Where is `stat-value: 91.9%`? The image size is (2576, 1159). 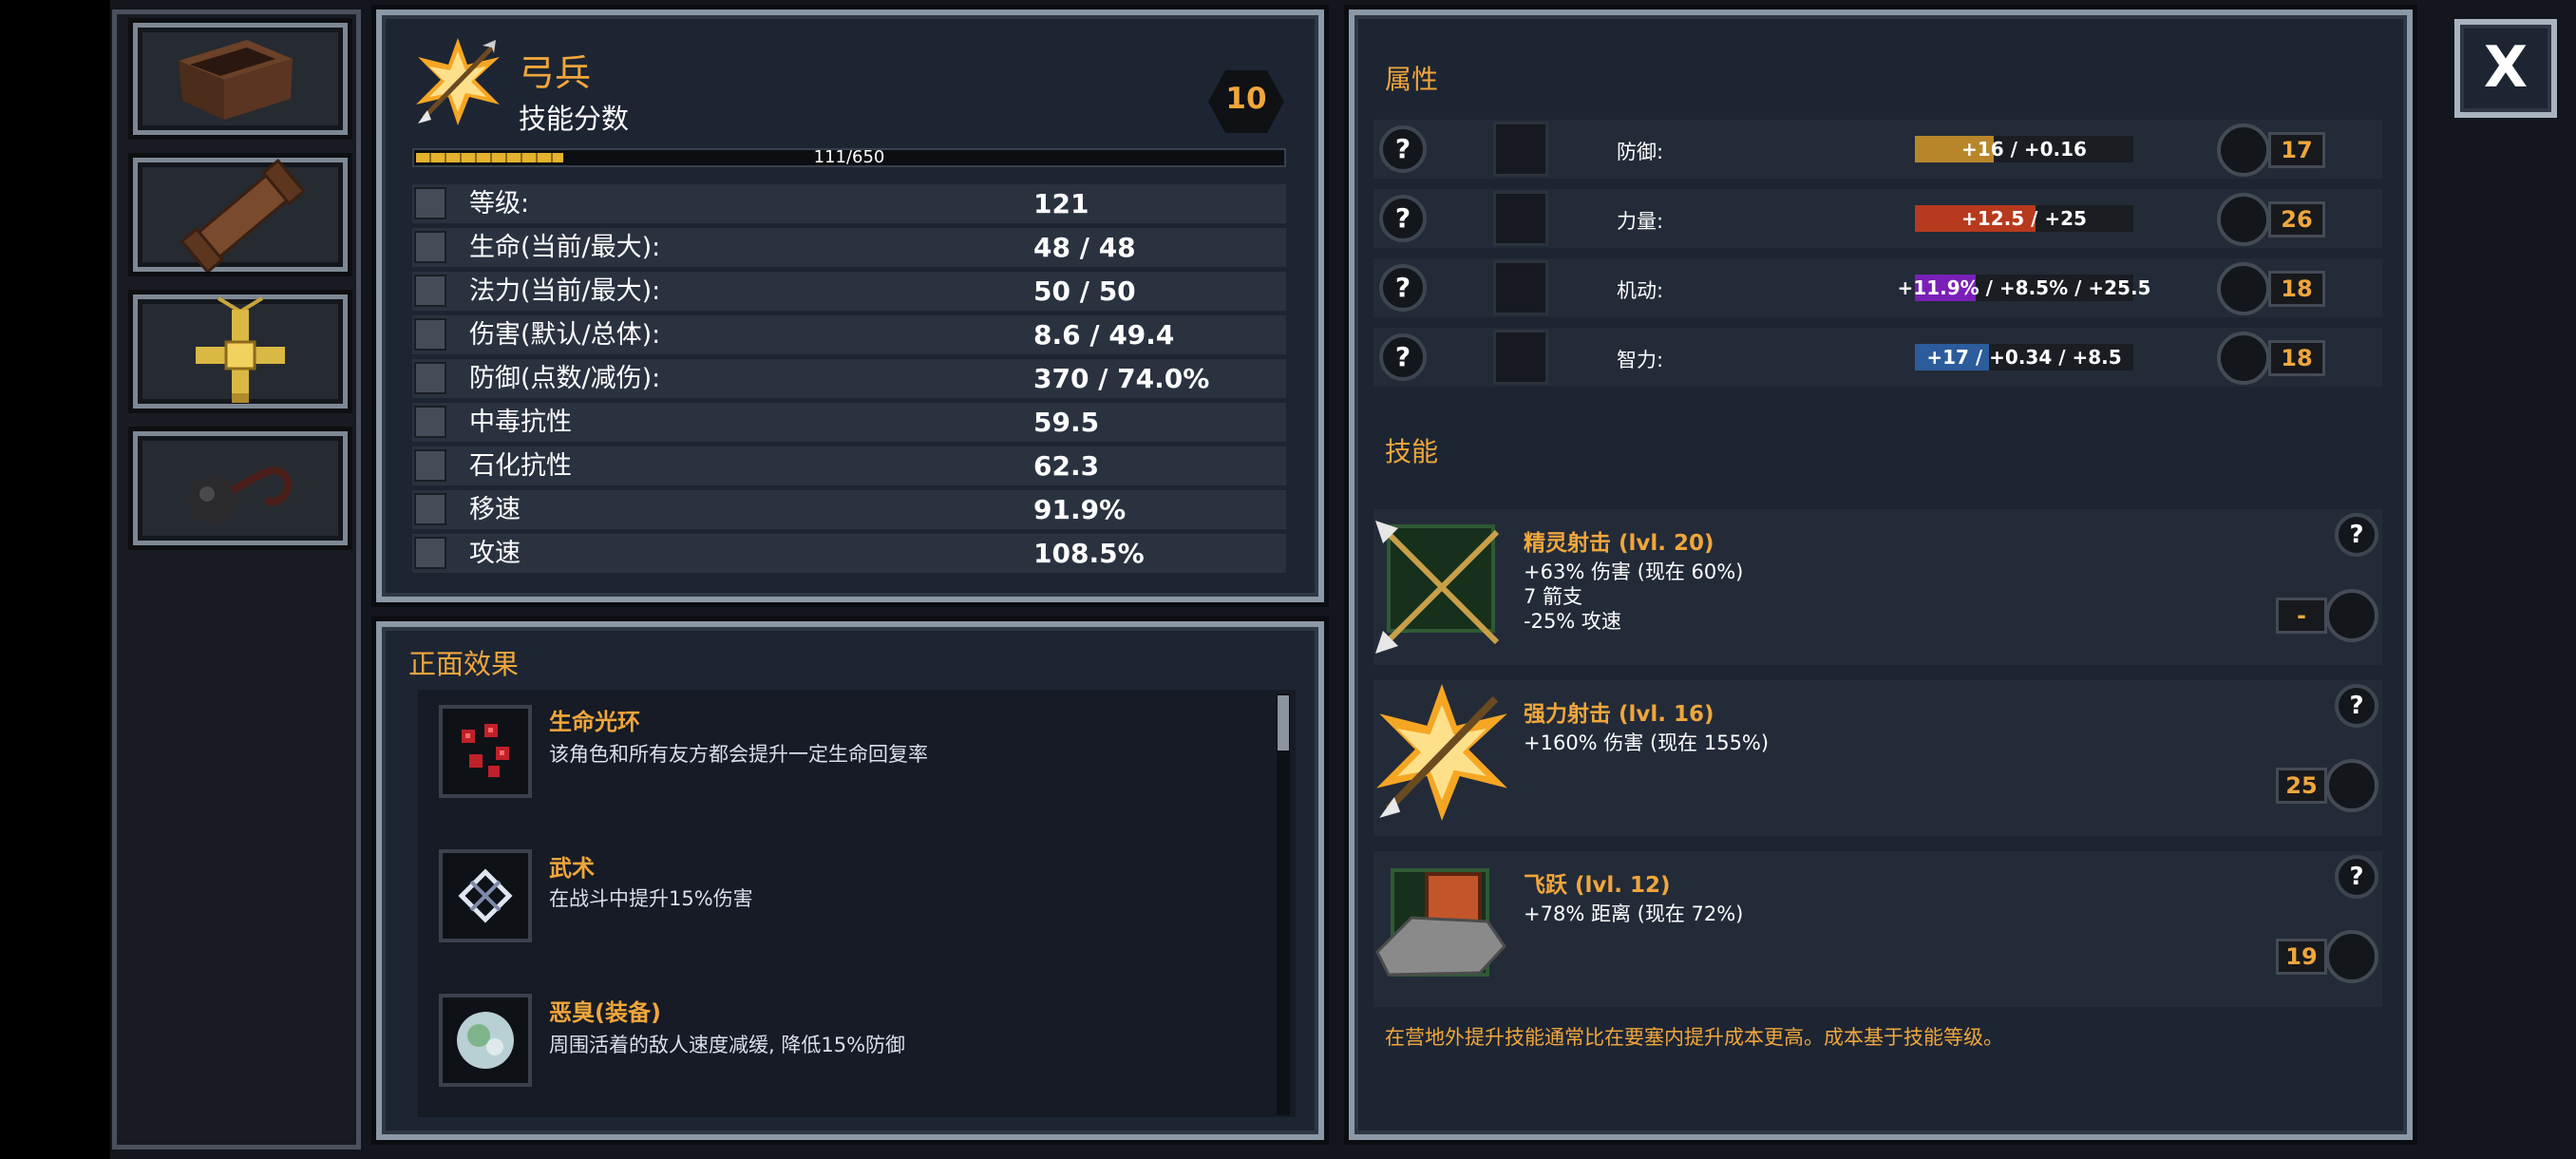 stat-value: 91.9% is located at coordinates (1080, 509).